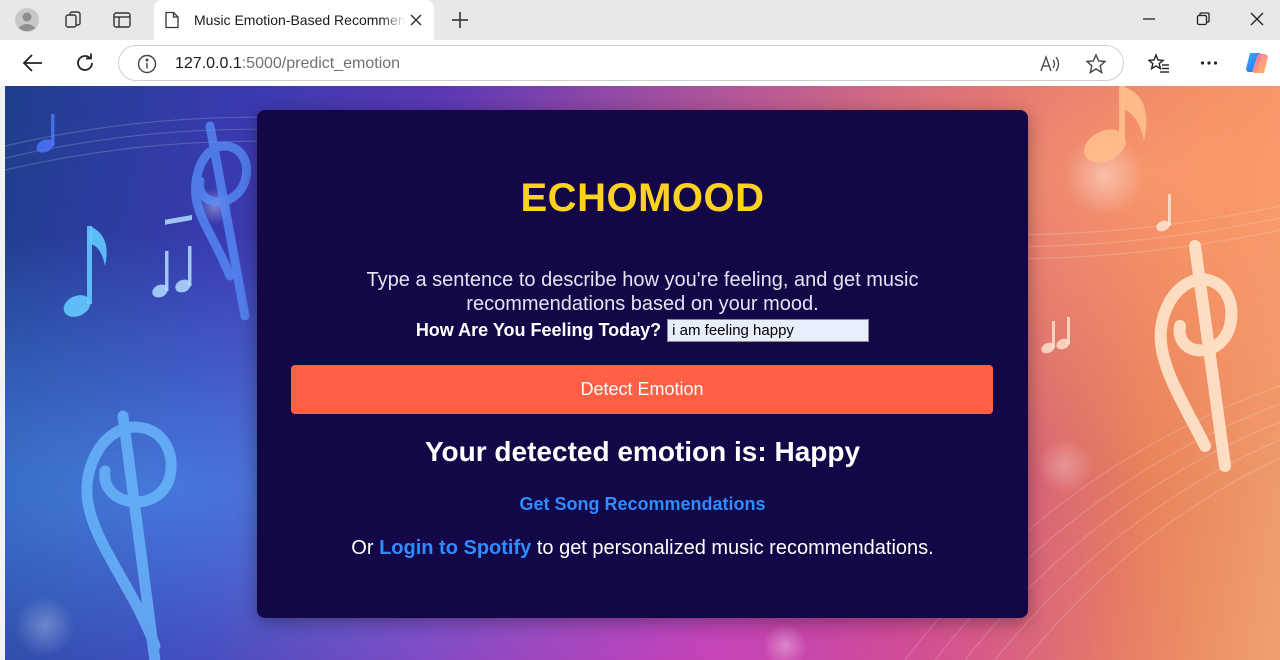 This screenshot has height=660, width=1280. I want to click on read-aloud-icon, so click(1050, 63).